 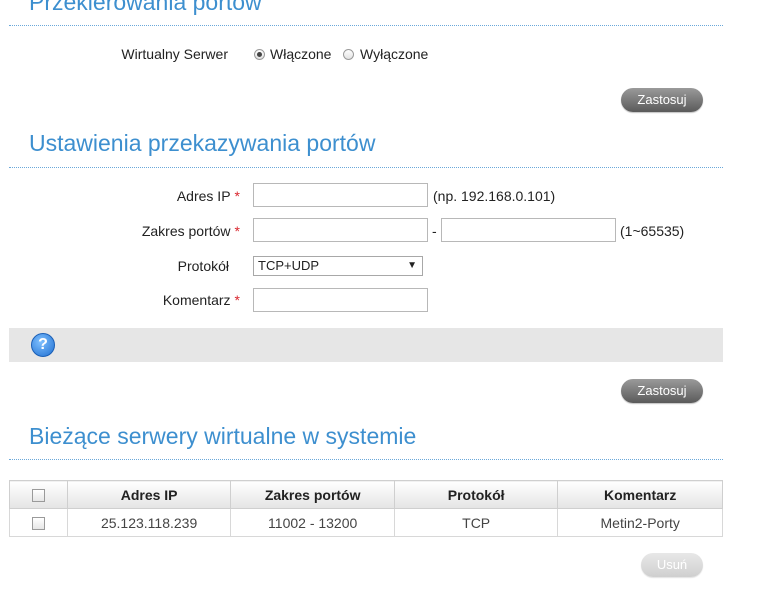 What do you see at coordinates (203, 196) in the screenshot?
I see `ip-address-label-text: Adres IP` at bounding box center [203, 196].